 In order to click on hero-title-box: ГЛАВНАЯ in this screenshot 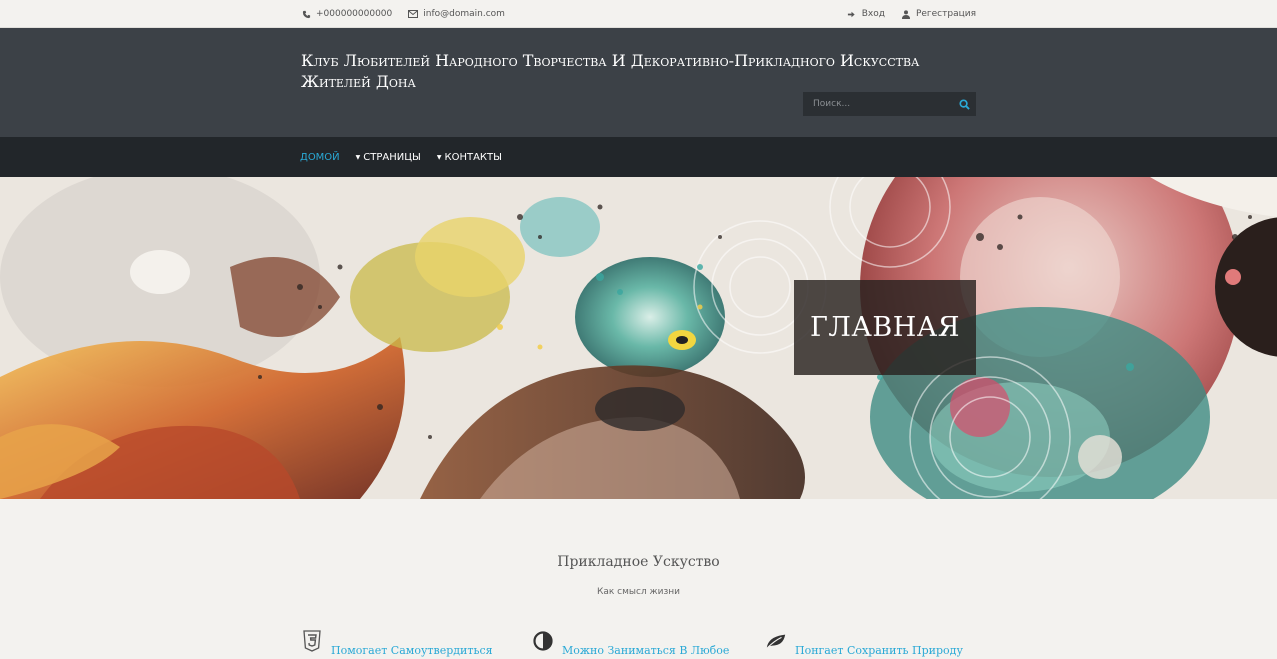, I will do `click(885, 327)`.